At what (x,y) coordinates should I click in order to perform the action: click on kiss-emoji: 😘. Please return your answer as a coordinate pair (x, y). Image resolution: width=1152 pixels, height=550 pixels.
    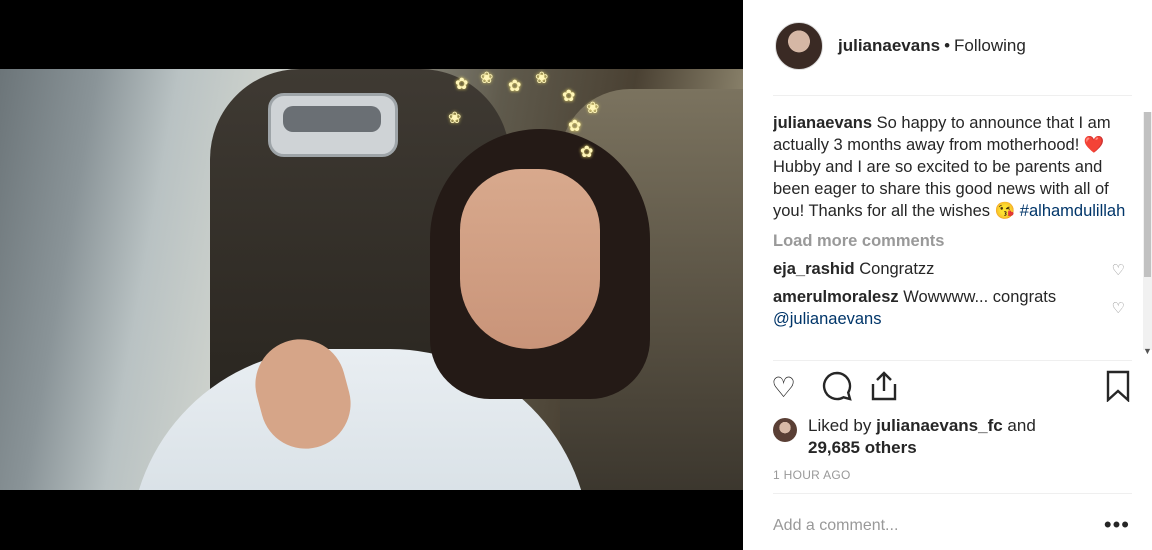
    Looking at the image, I should click on (1005, 211).